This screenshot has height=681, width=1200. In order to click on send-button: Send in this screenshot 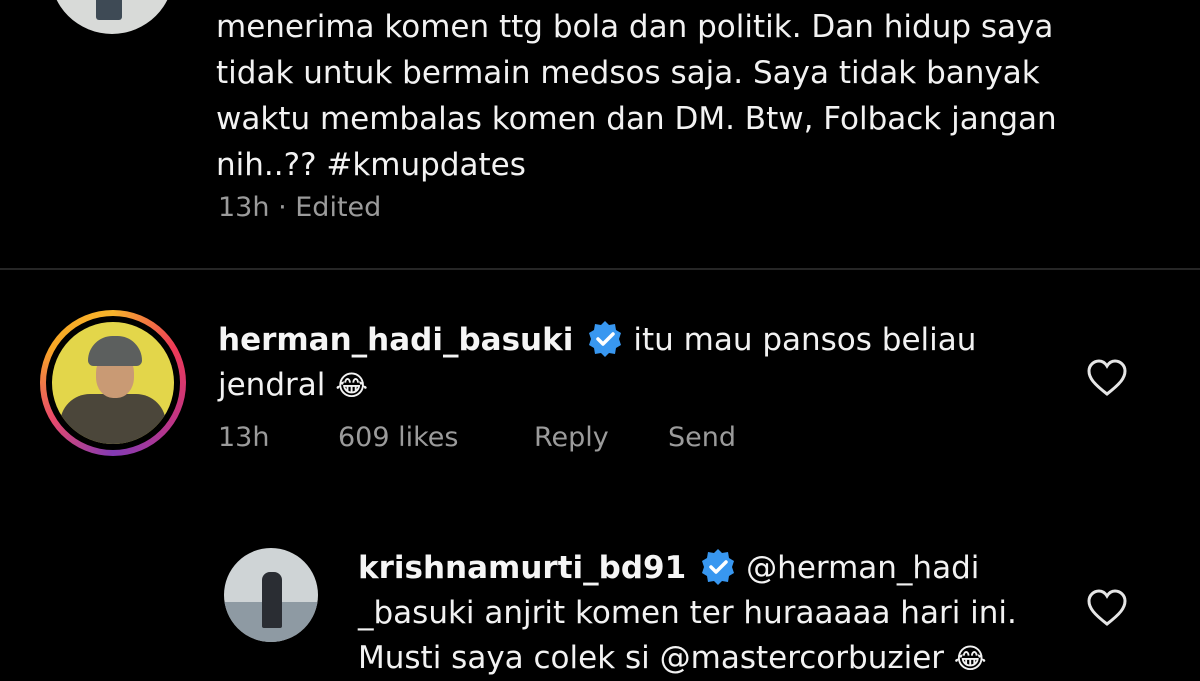, I will do `click(702, 437)`.